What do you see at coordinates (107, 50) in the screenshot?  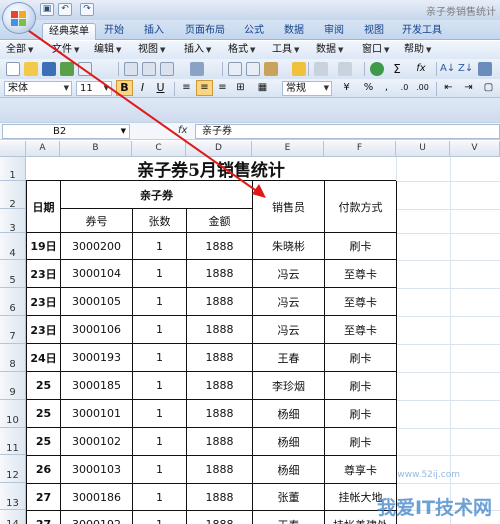 I see `menu-edit: 编辑 ▼` at bounding box center [107, 50].